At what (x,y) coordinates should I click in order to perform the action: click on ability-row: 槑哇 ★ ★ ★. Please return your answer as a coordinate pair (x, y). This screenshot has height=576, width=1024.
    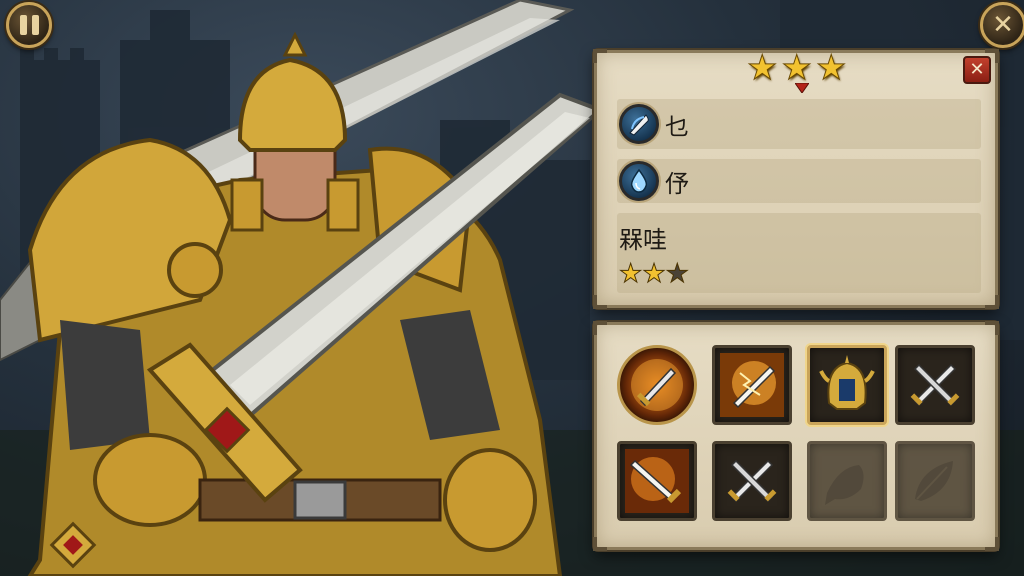
    Looking at the image, I should click on (799, 253).